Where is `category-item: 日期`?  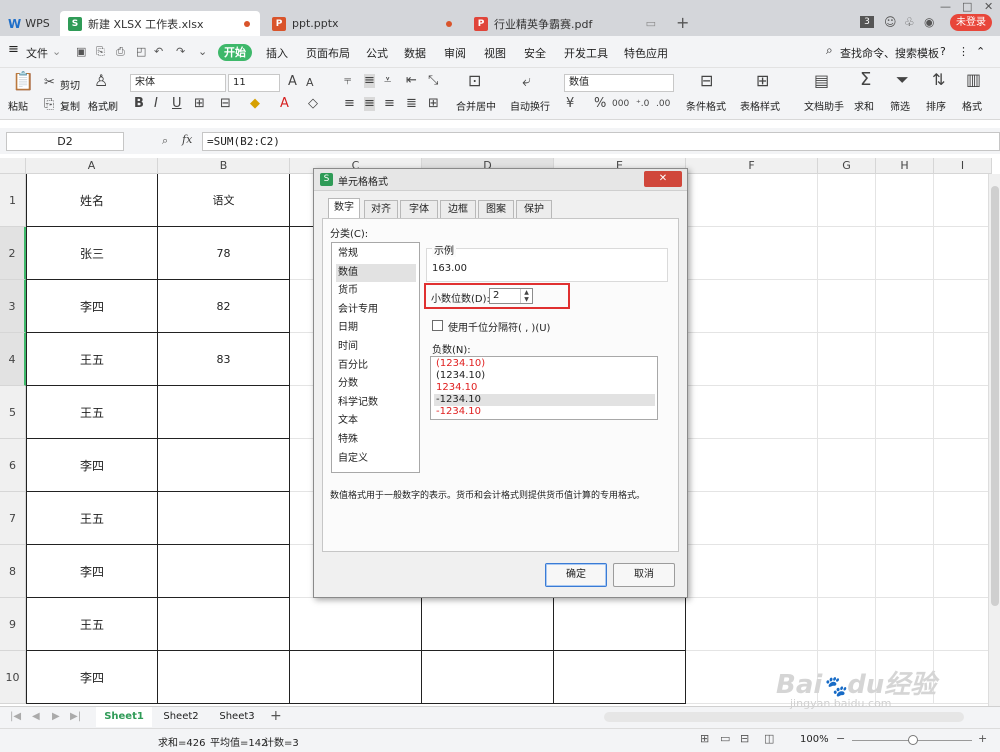 category-item: 日期 is located at coordinates (376, 328).